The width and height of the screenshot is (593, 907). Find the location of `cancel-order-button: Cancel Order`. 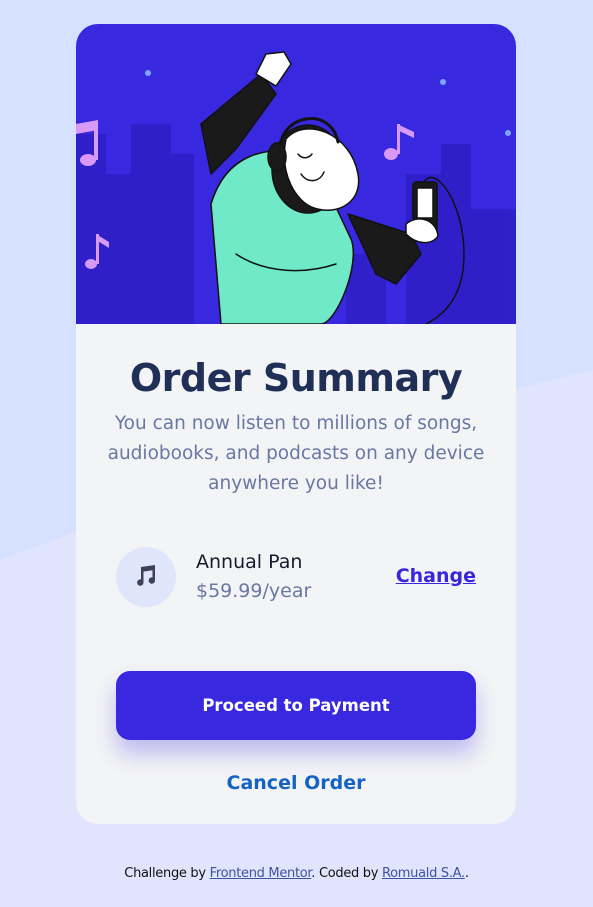

cancel-order-button: Cancel Order is located at coordinates (296, 783).